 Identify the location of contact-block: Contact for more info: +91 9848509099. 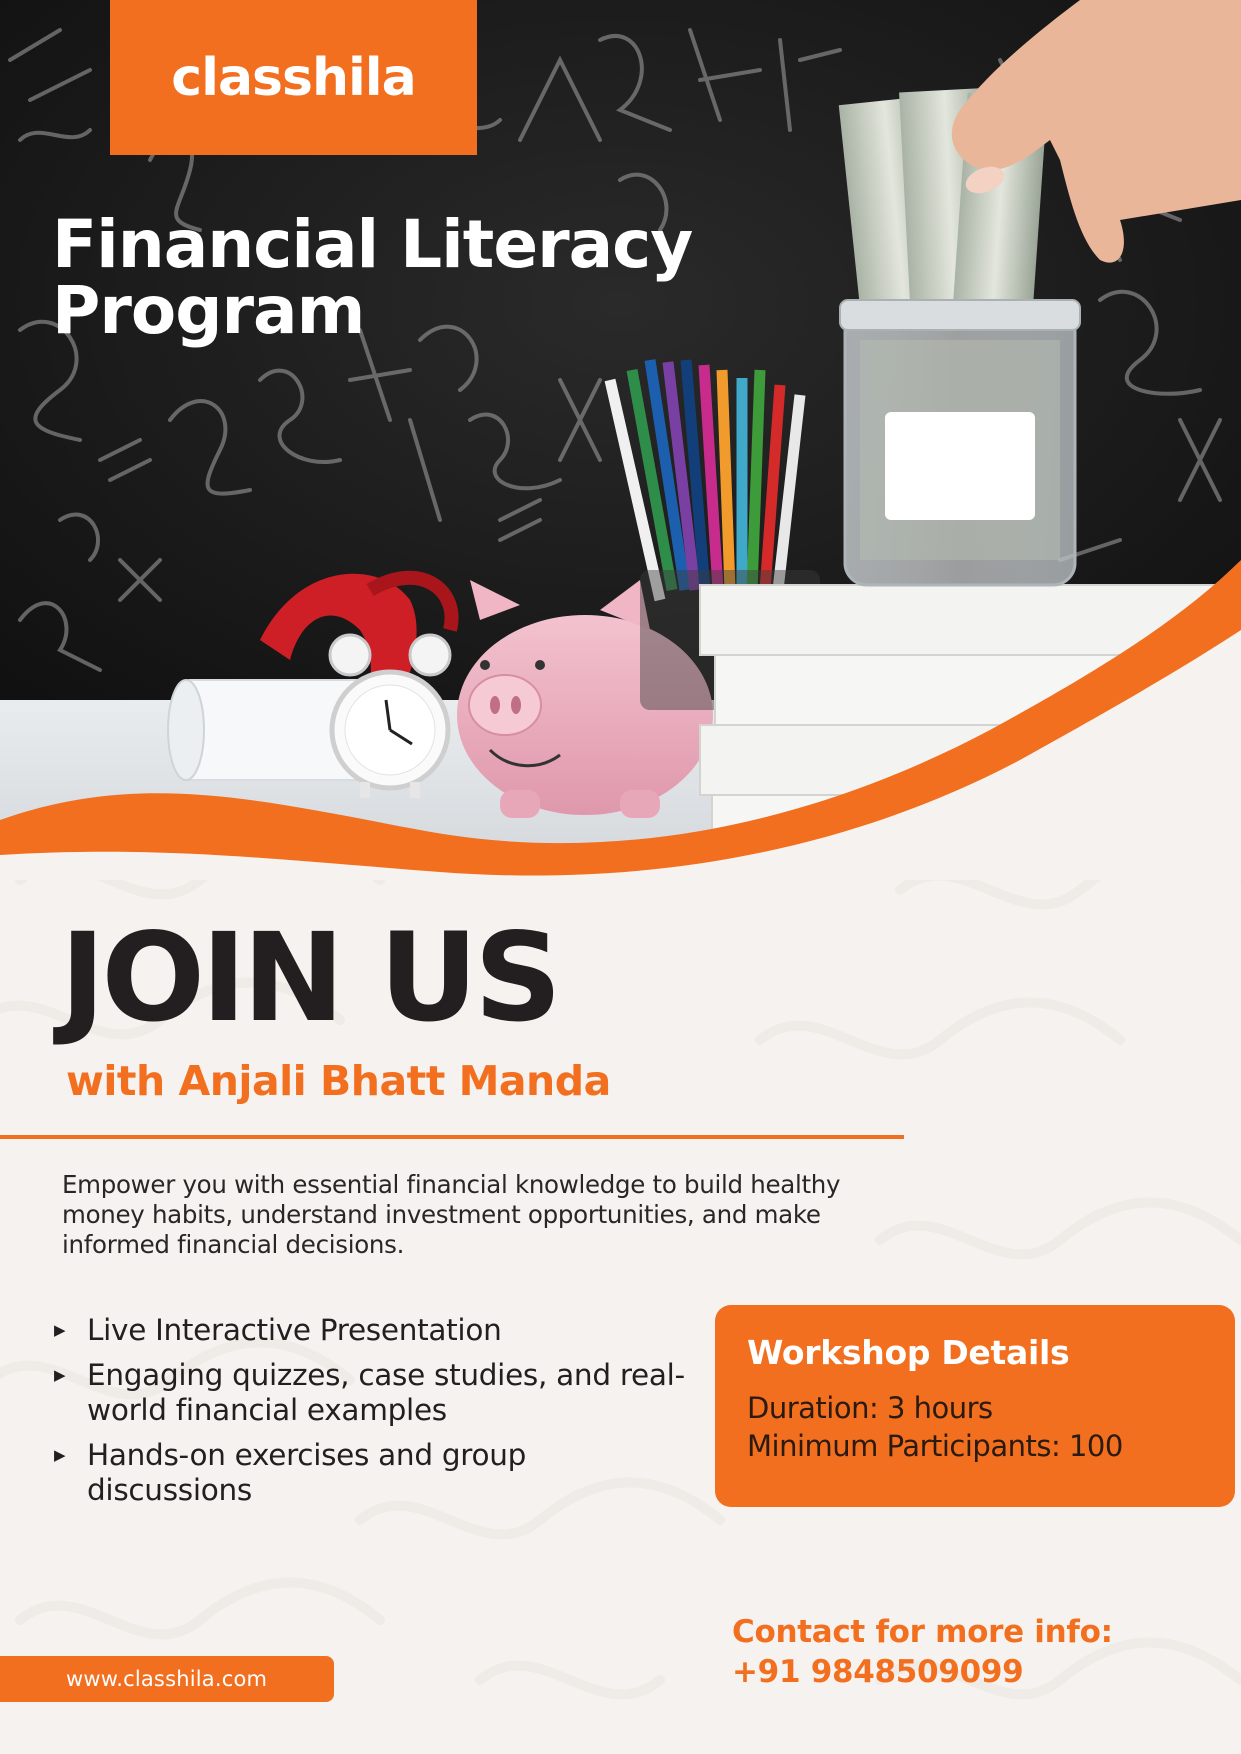
(922, 1652).